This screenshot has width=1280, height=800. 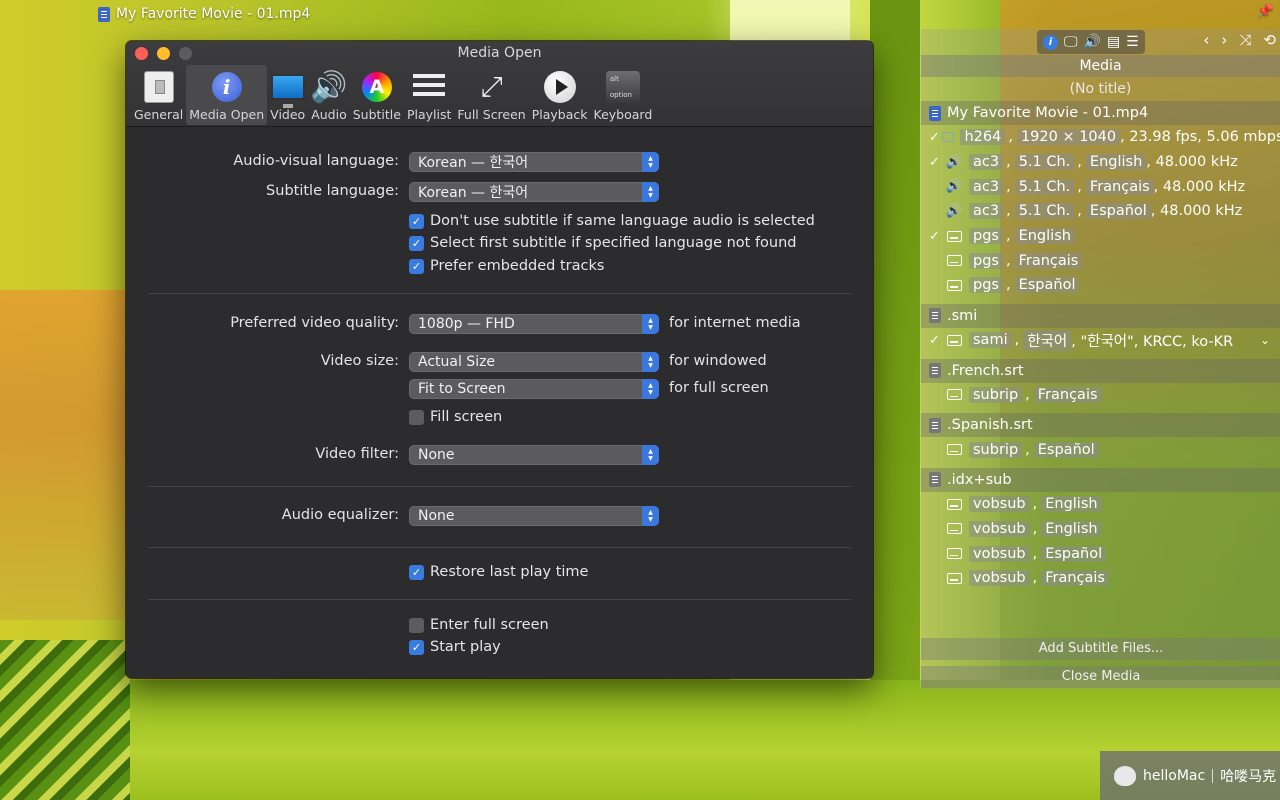 What do you see at coordinates (1100, 425) in the screenshot?
I see `subtitle-file-spanish: .Spanish.srt` at bounding box center [1100, 425].